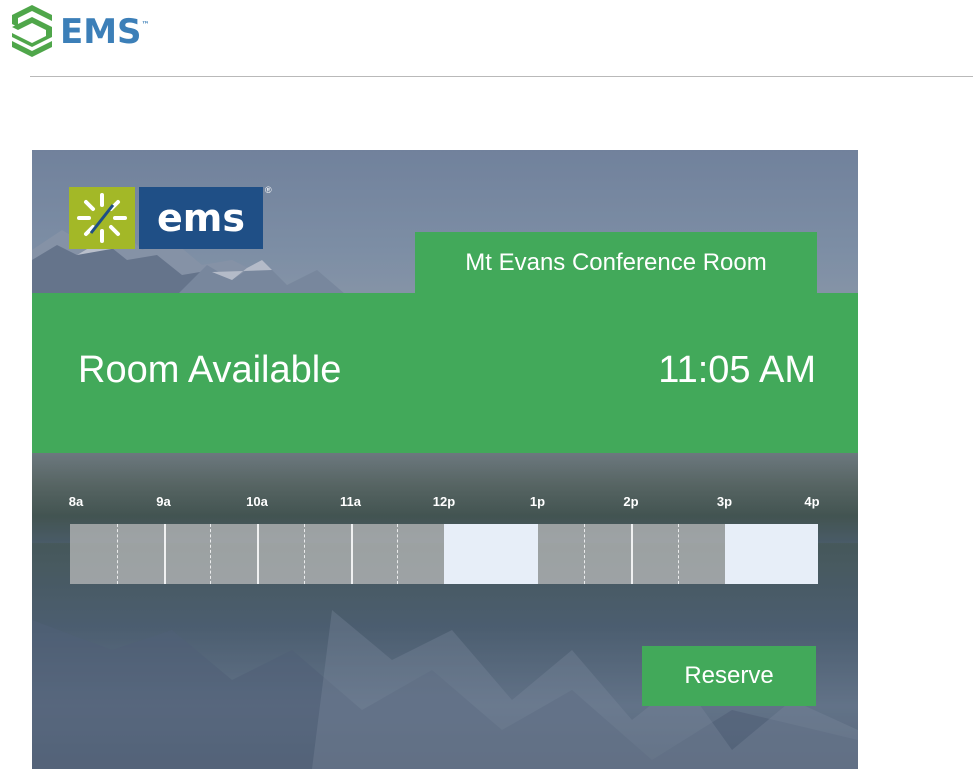  What do you see at coordinates (257, 501) in the screenshot?
I see `timeline-label-10a: 10a` at bounding box center [257, 501].